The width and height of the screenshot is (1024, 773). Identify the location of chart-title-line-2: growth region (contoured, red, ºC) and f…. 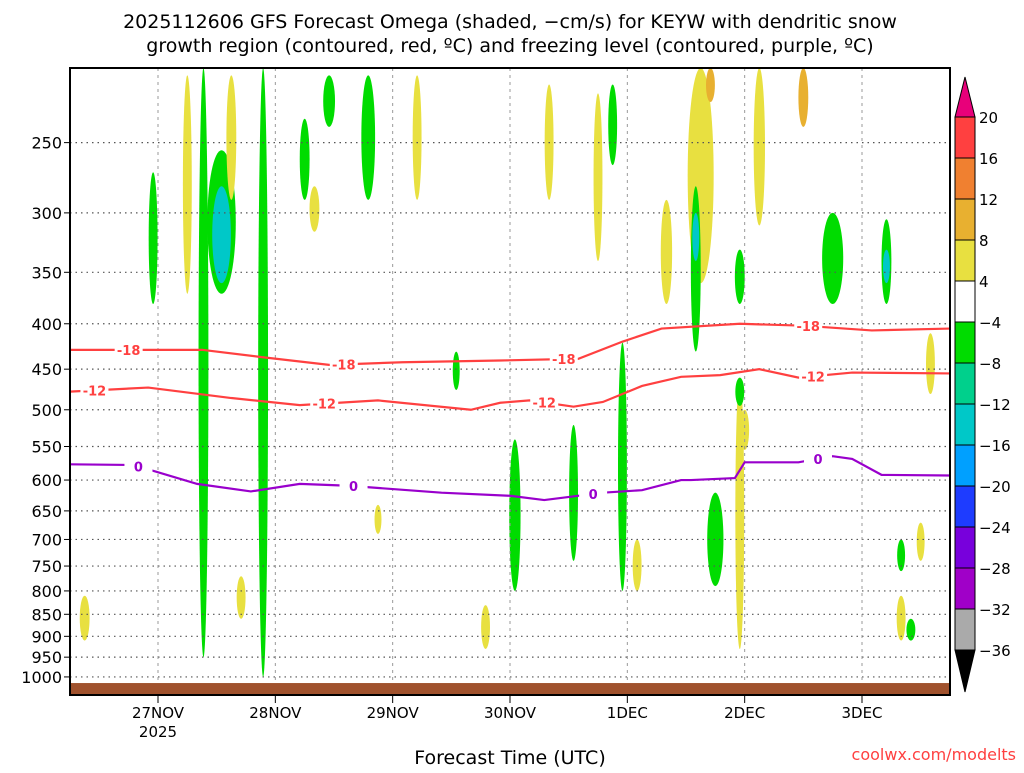
(509, 46).